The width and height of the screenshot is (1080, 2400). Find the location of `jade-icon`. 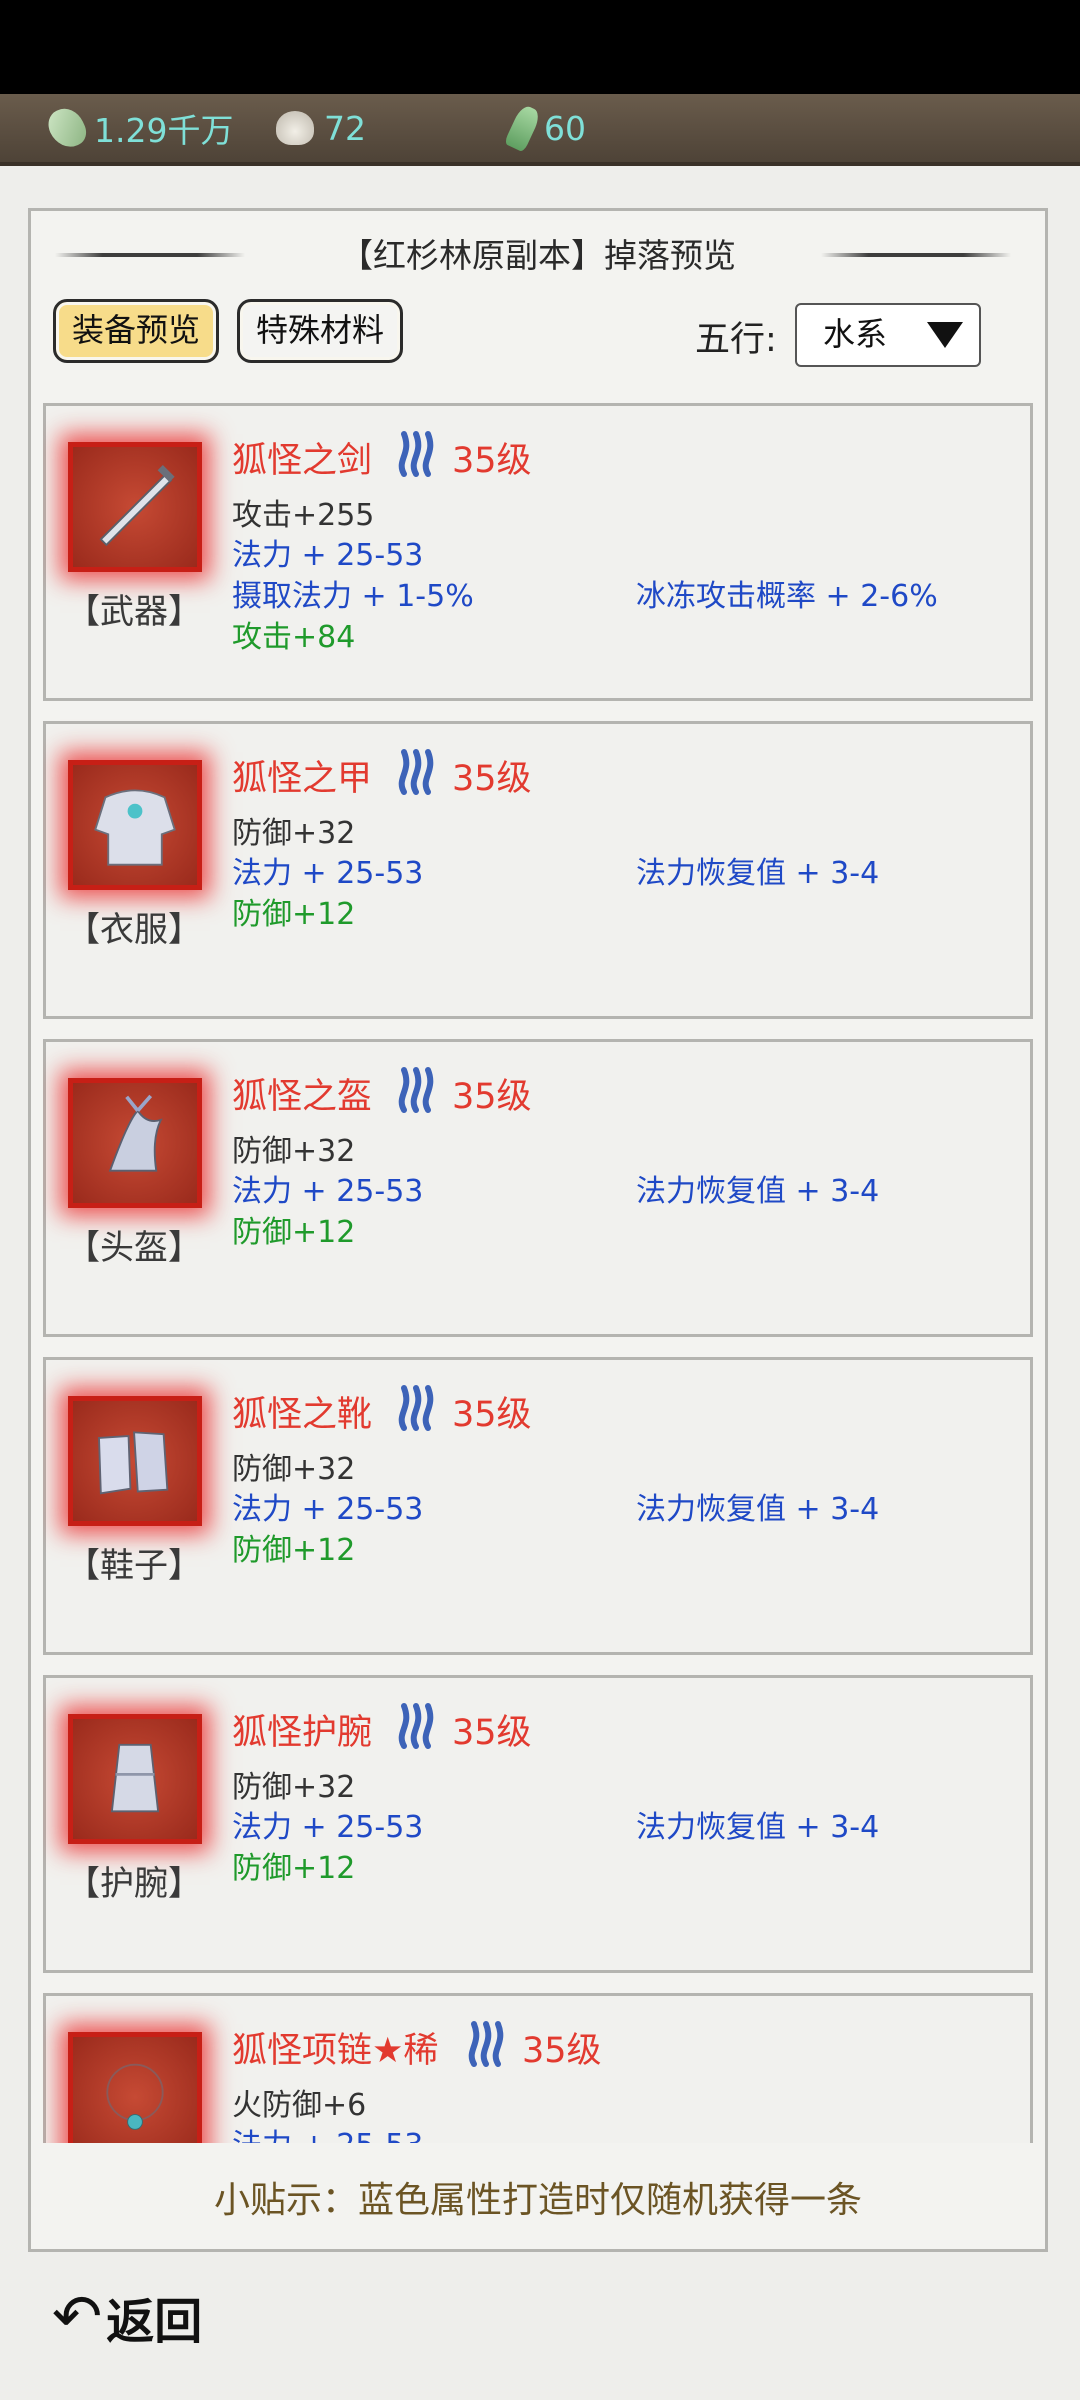

jade-icon is located at coordinates (67, 128).